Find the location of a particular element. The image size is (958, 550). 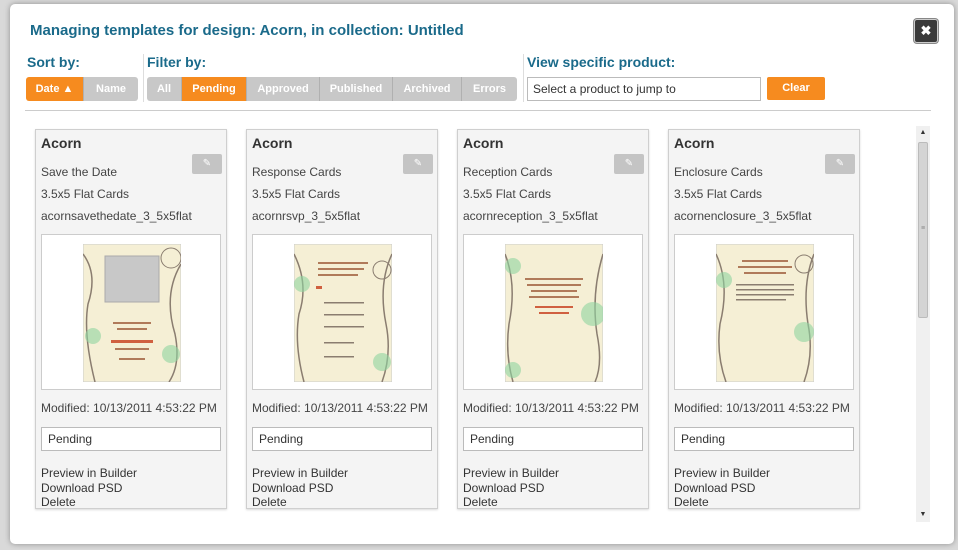

close-icon: ✖ is located at coordinates (926, 31).